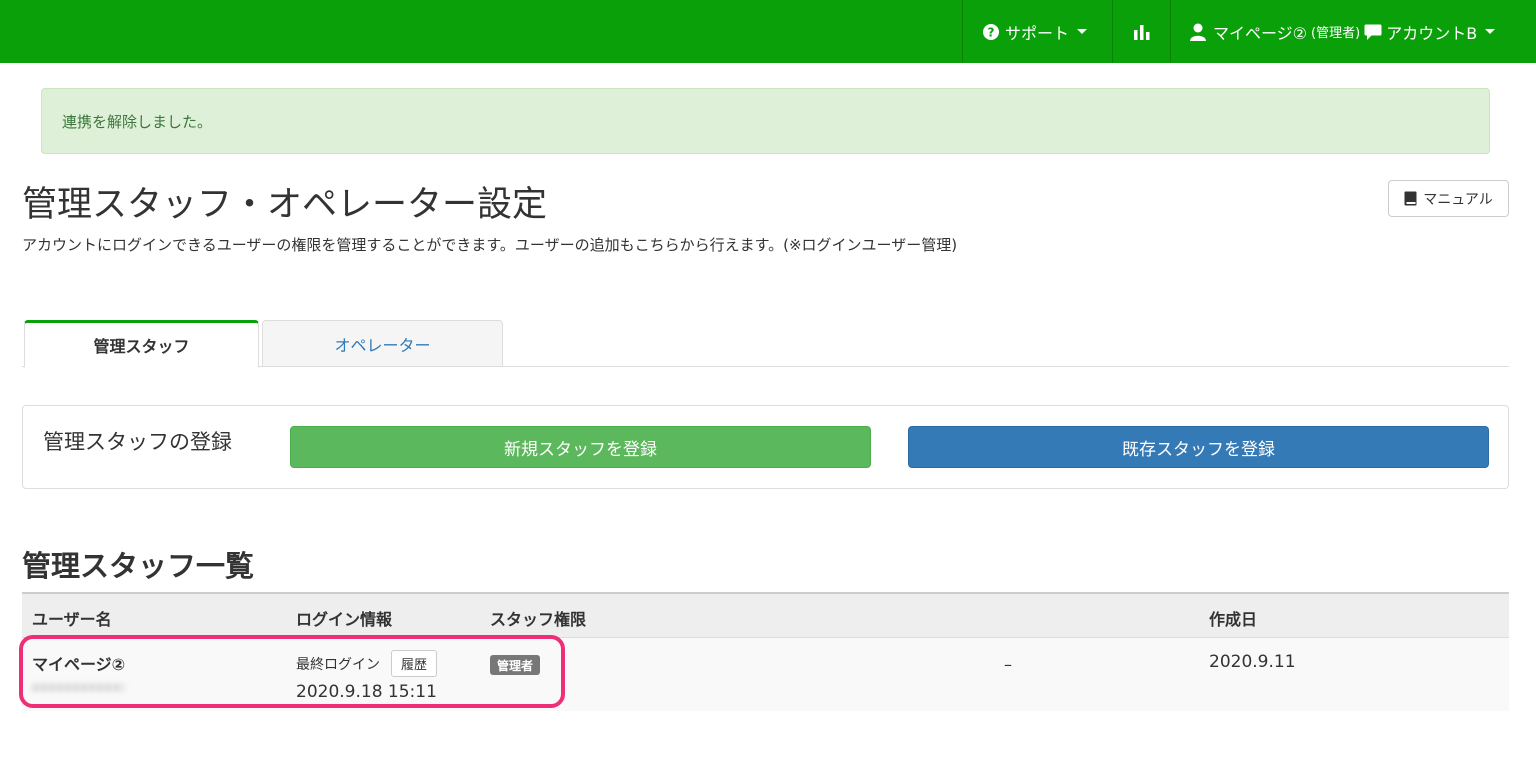 The width and height of the screenshot is (1536, 771). I want to click on role-badge: 管理者, so click(515, 665).